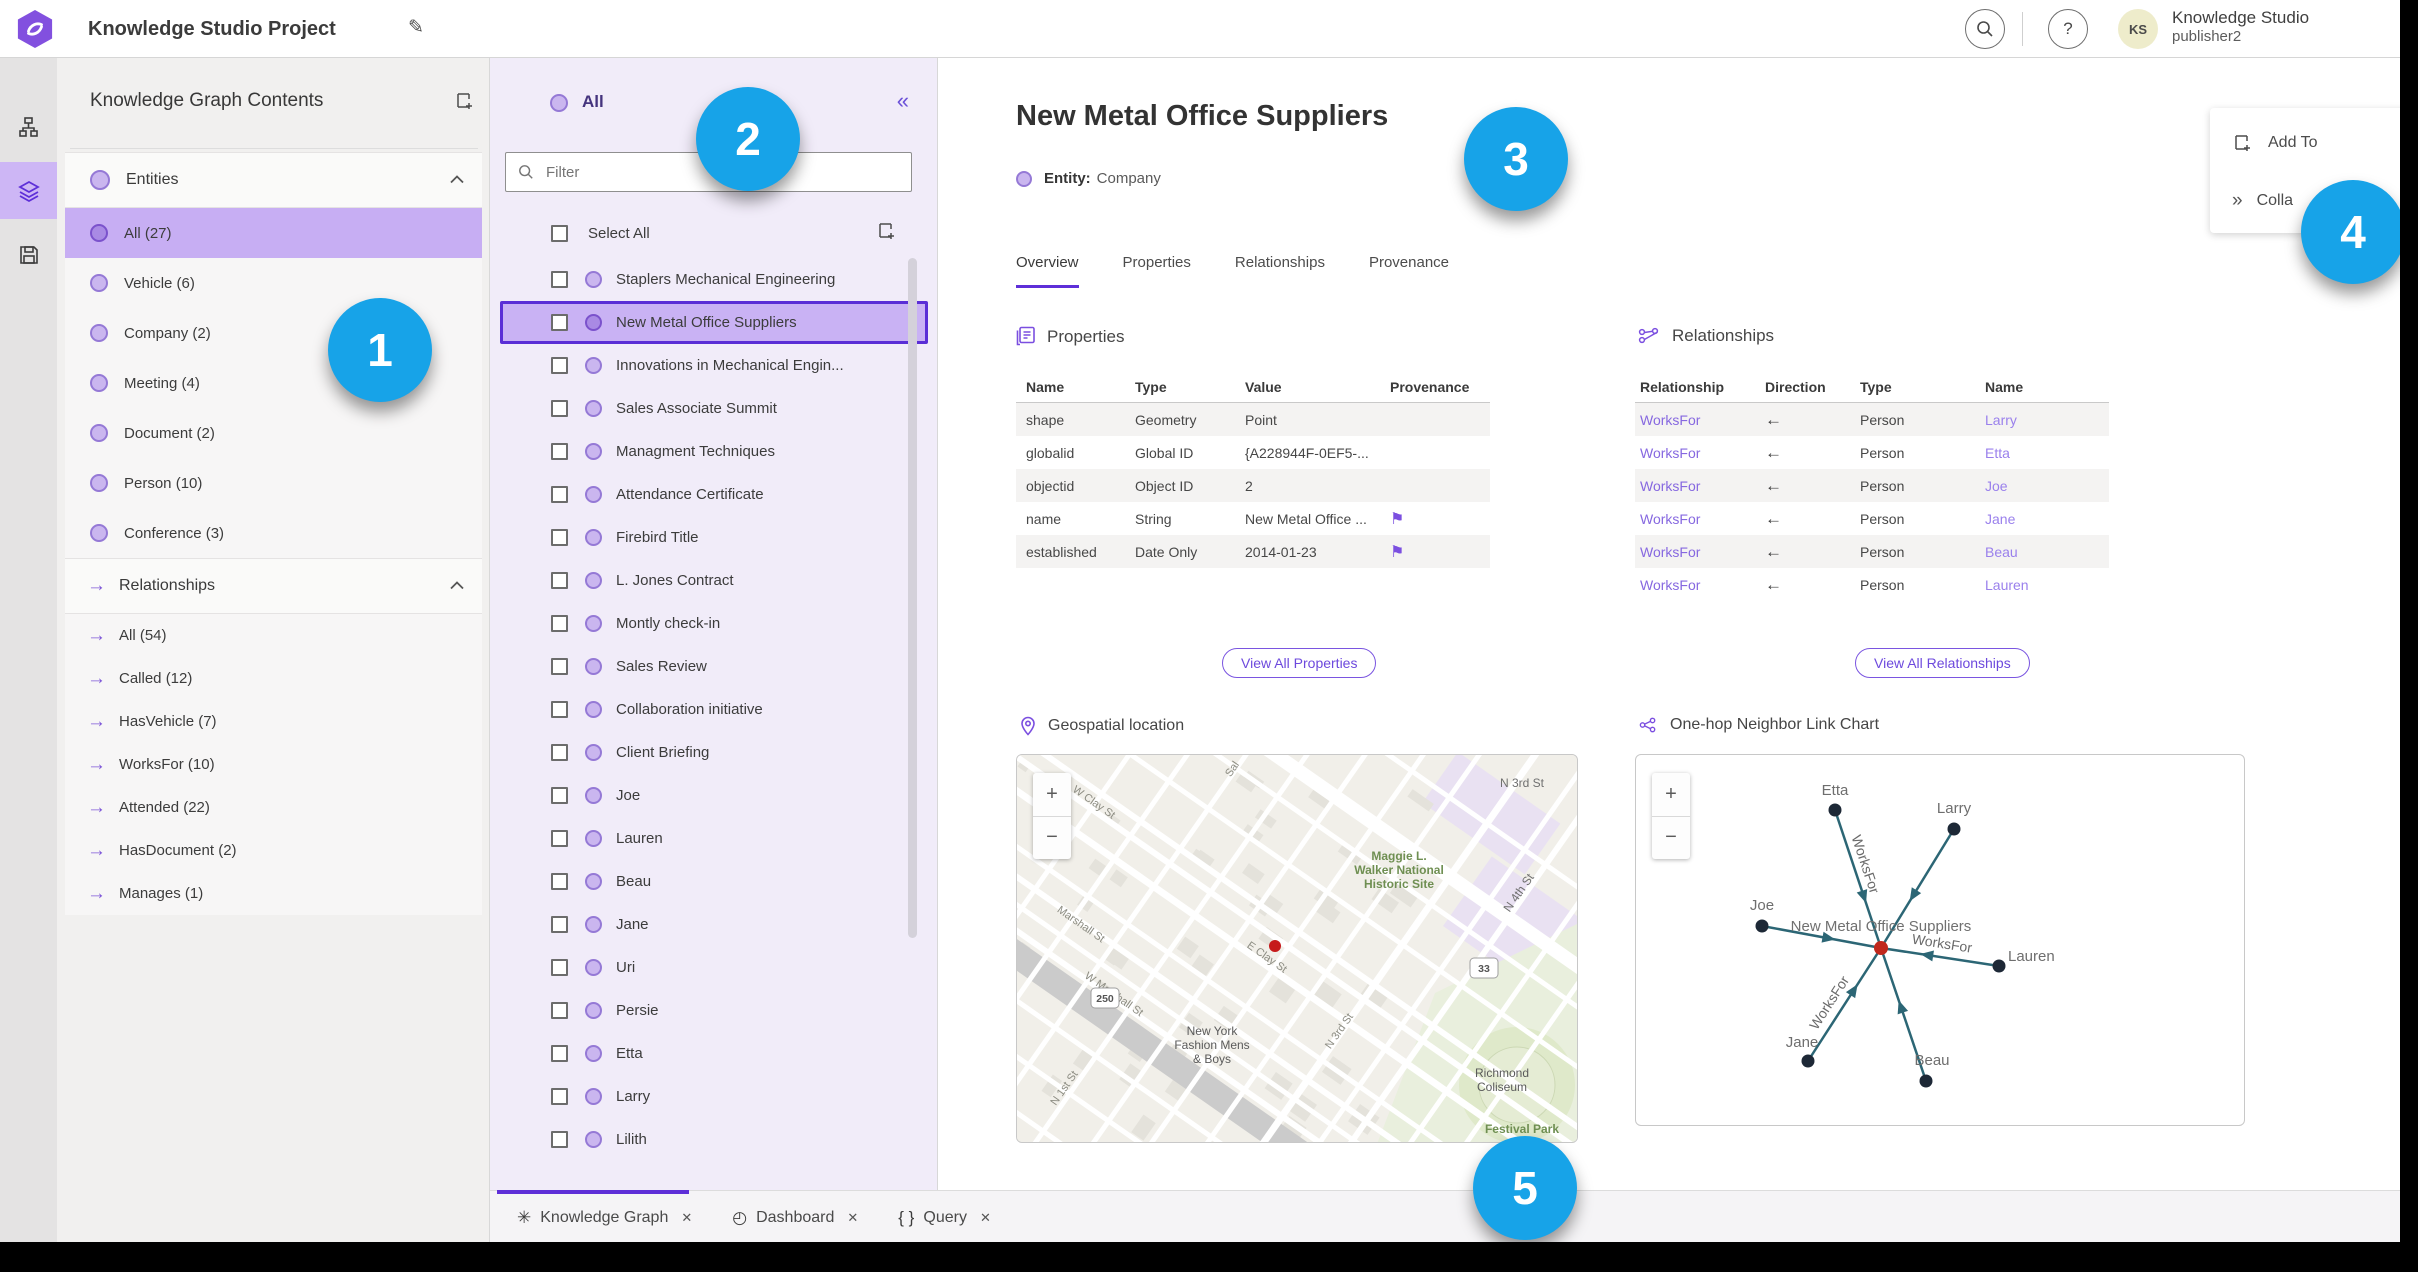 Image resolution: width=2418 pixels, height=1272 pixels. I want to click on entity-list-item: Staplers Mechanical Engineering, so click(714, 279).